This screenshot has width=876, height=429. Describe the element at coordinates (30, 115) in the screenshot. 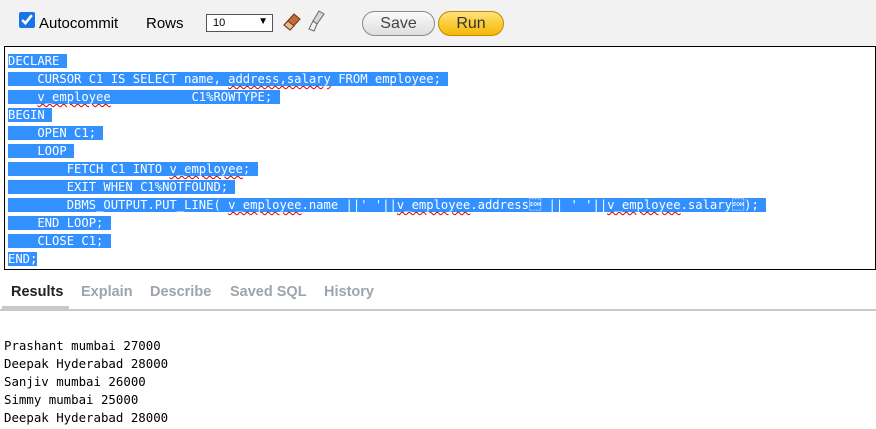

I see `selected-text: BEGIN` at that location.